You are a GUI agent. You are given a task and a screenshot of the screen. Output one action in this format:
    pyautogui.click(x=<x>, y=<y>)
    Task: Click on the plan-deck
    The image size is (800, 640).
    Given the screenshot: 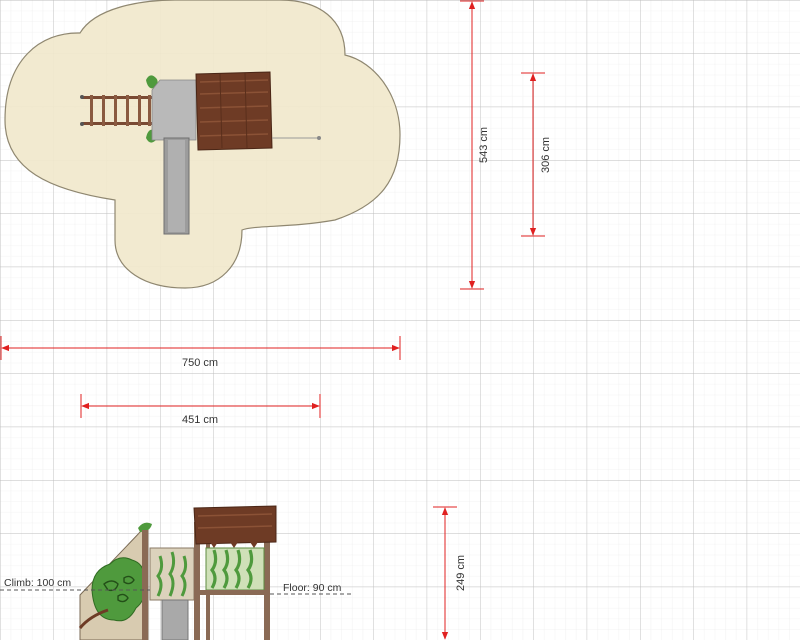 What is the action you would take?
    pyautogui.click(x=174, y=110)
    